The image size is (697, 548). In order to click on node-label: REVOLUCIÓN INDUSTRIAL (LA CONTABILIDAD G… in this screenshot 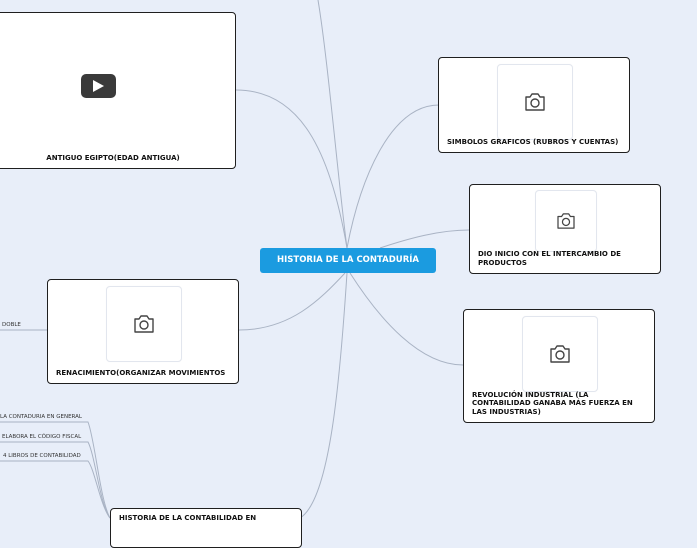, I will do `click(552, 403)`.